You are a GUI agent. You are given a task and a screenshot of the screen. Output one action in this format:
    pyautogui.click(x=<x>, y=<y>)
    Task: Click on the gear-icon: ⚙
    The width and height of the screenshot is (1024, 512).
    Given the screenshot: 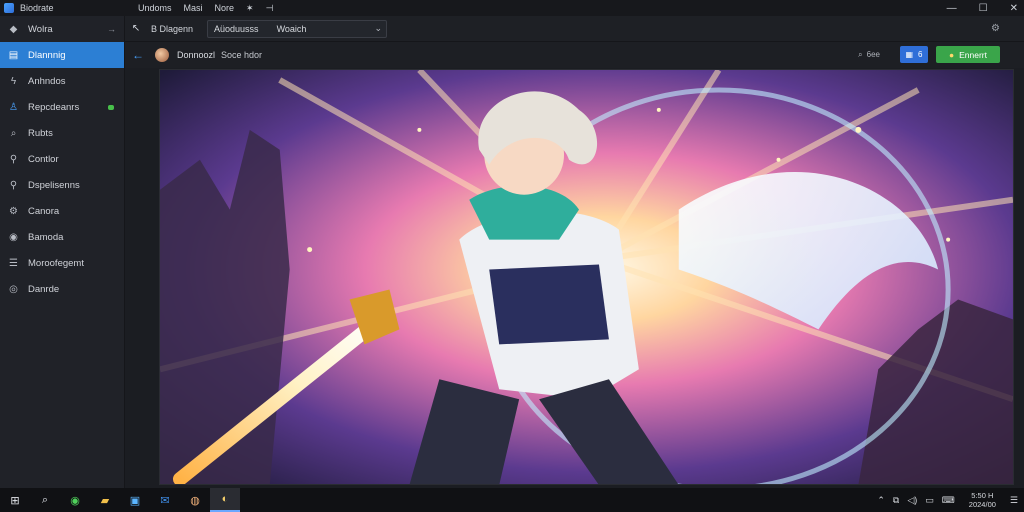 What is the action you would take?
    pyautogui.click(x=13, y=211)
    